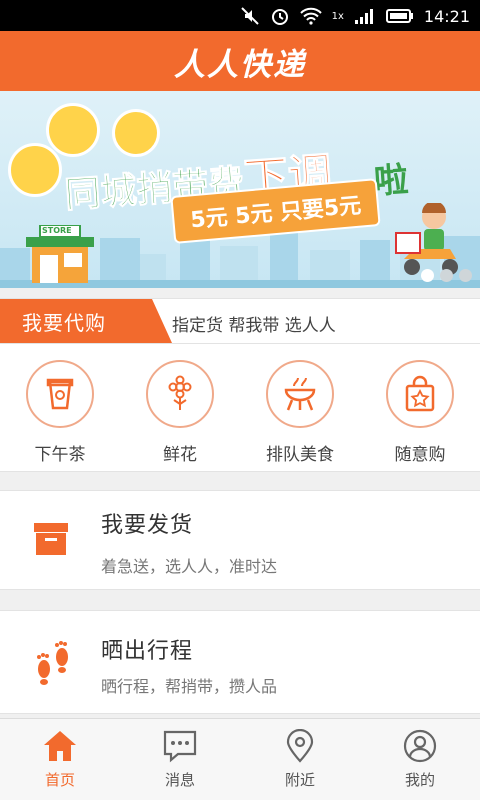 This screenshot has height=800, width=480. I want to click on carousel-indicator, so click(446, 275).